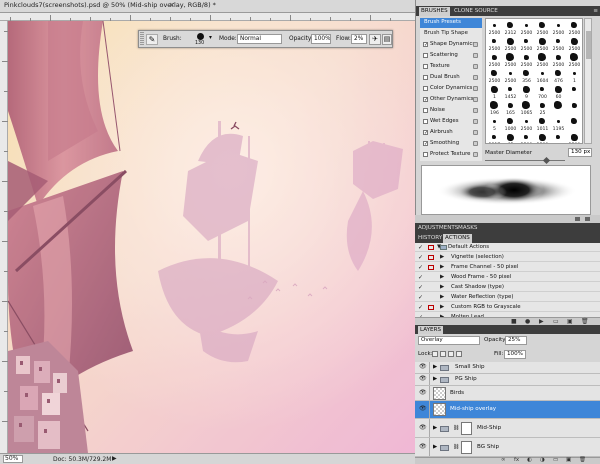 This screenshot has width=600, height=464. What do you see at coordinates (558, 137) in the screenshot?
I see `brush-preset` at bounding box center [558, 137].